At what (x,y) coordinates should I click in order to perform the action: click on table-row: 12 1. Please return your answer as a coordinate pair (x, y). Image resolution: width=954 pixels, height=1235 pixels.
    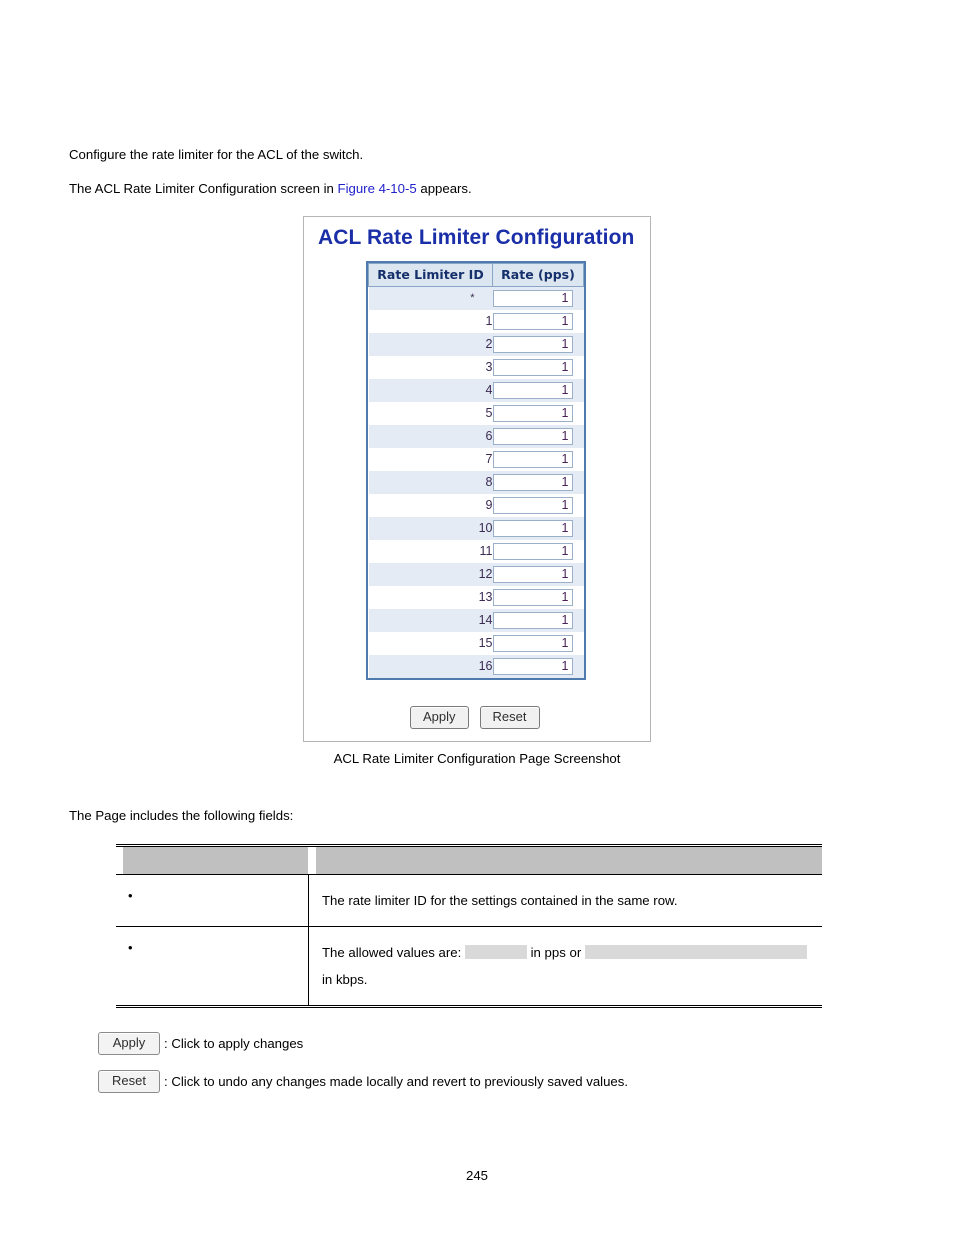
    Looking at the image, I should click on (476, 574).